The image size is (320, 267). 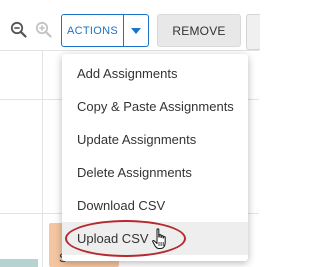 I want to click on assignment-card, so click(x=19, y=263).